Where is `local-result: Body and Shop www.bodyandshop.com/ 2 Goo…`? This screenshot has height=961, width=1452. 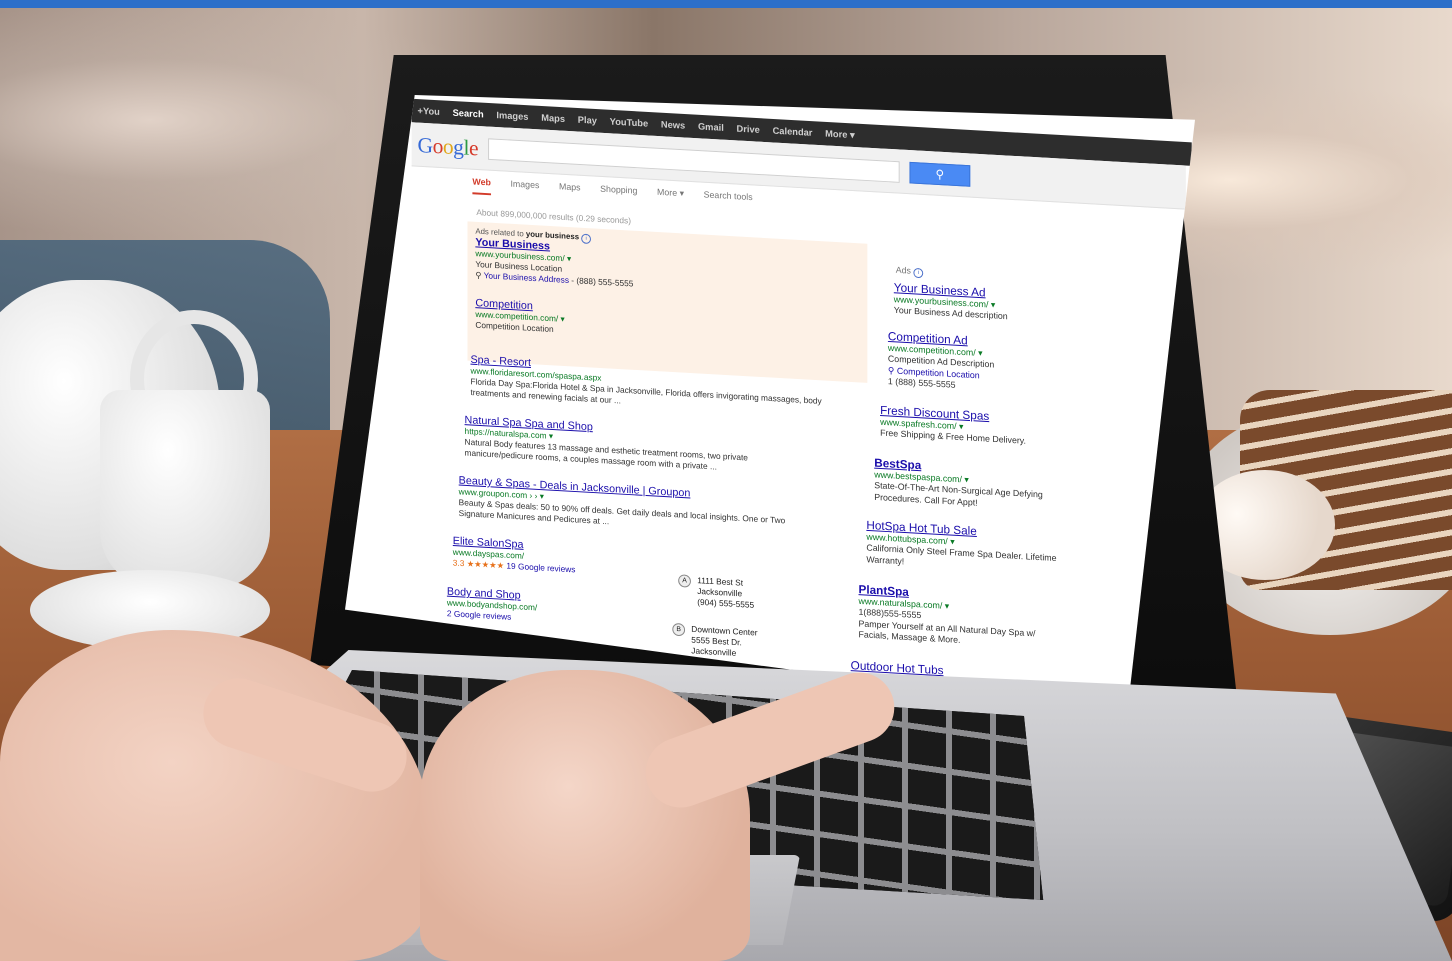
local-result: Body and Shop www.bodyandshop.com/ 2 Goo… is located at coordinates (535, 607).